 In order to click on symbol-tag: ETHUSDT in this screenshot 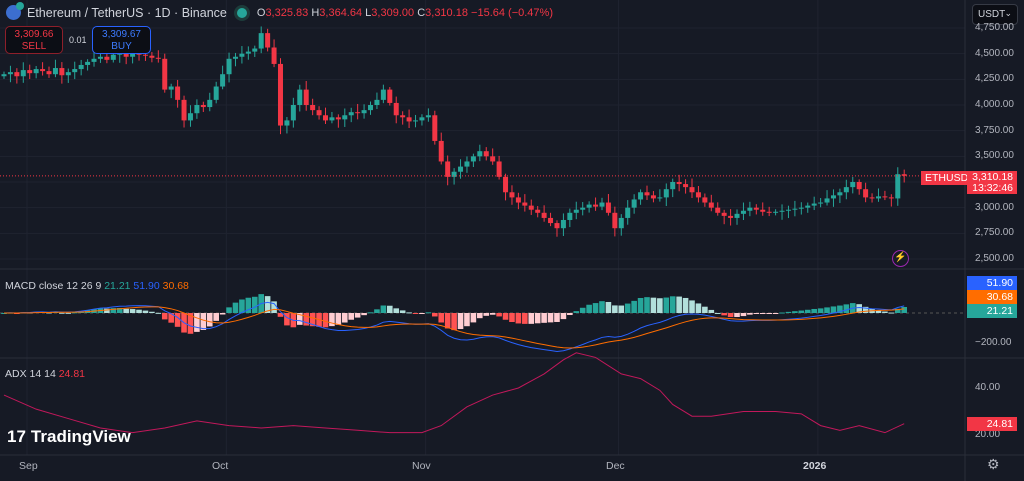, I will do `click(948, 178)`.